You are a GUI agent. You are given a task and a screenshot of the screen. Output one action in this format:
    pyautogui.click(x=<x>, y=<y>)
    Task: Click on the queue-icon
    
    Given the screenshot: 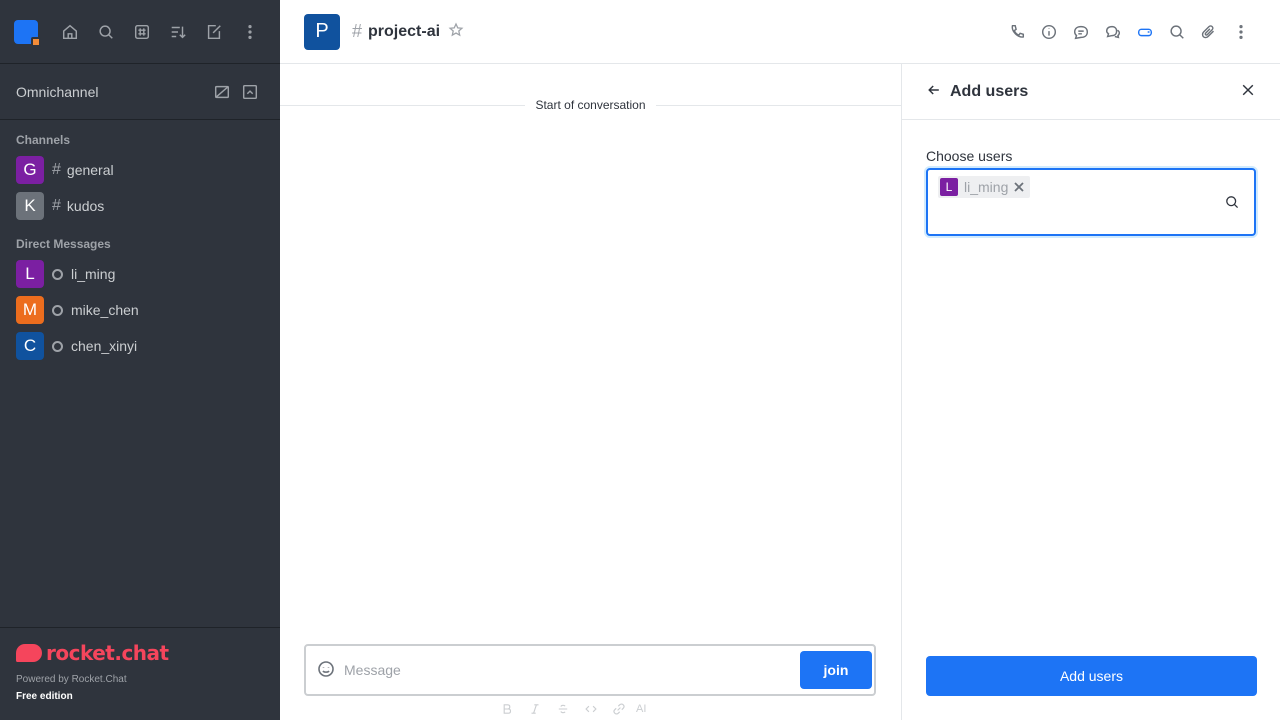 What is the action you would take?
    pyautogui.click(x=250, y=91)
    